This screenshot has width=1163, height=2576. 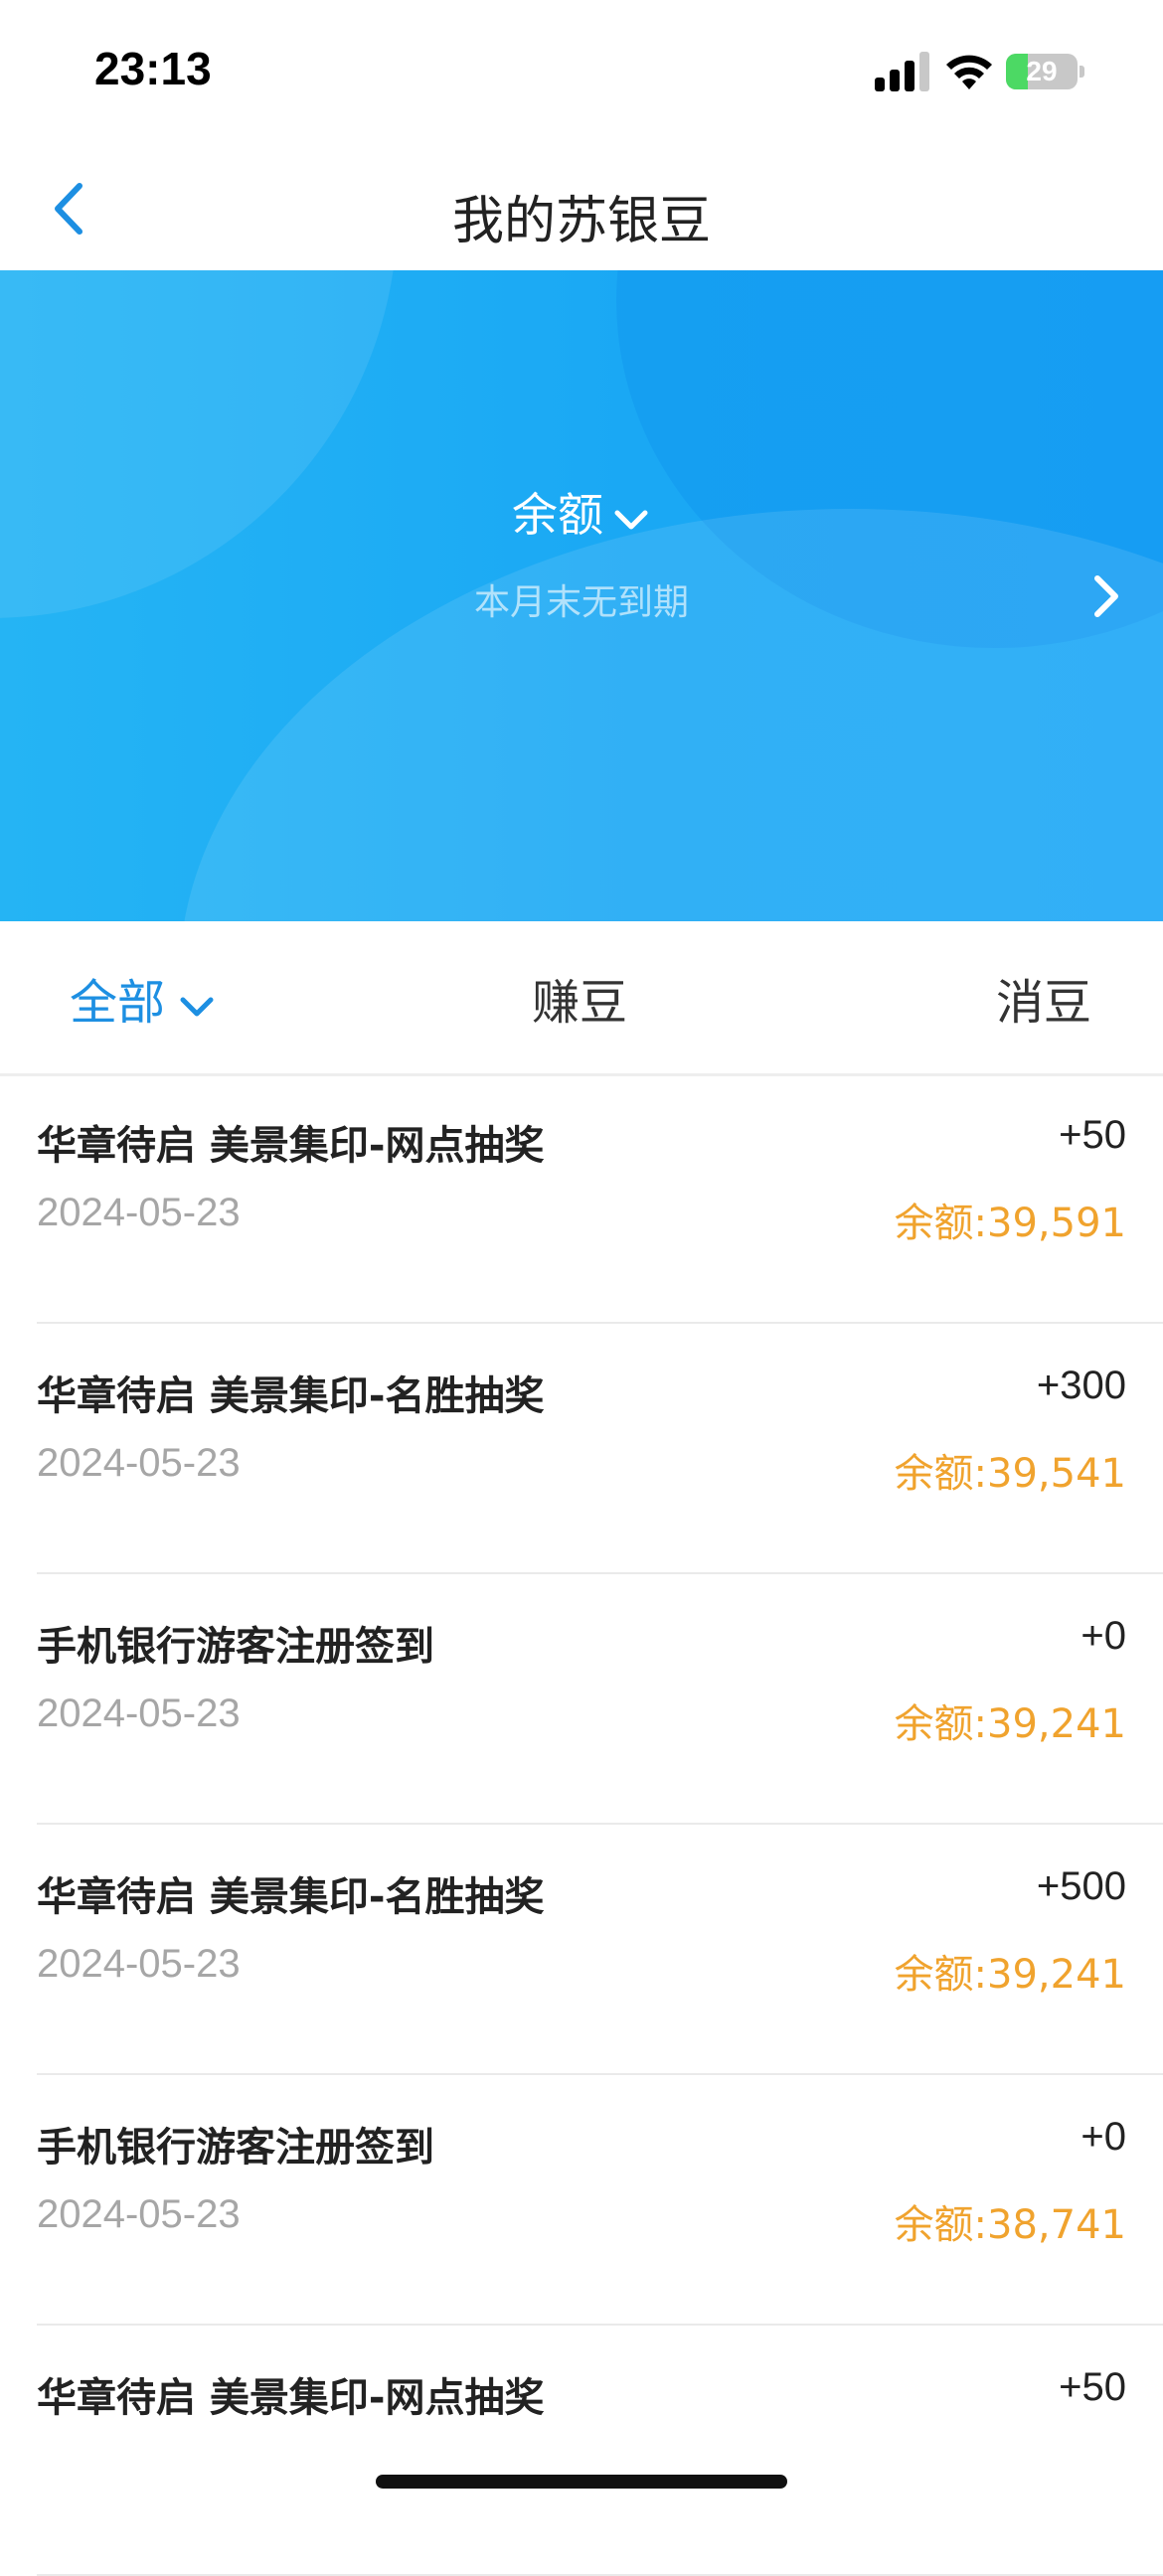 I want to click on list-item: 手机银行游客注册签到 +0 2024-05-23 余额:38,741, so click(x=581, y=2200).